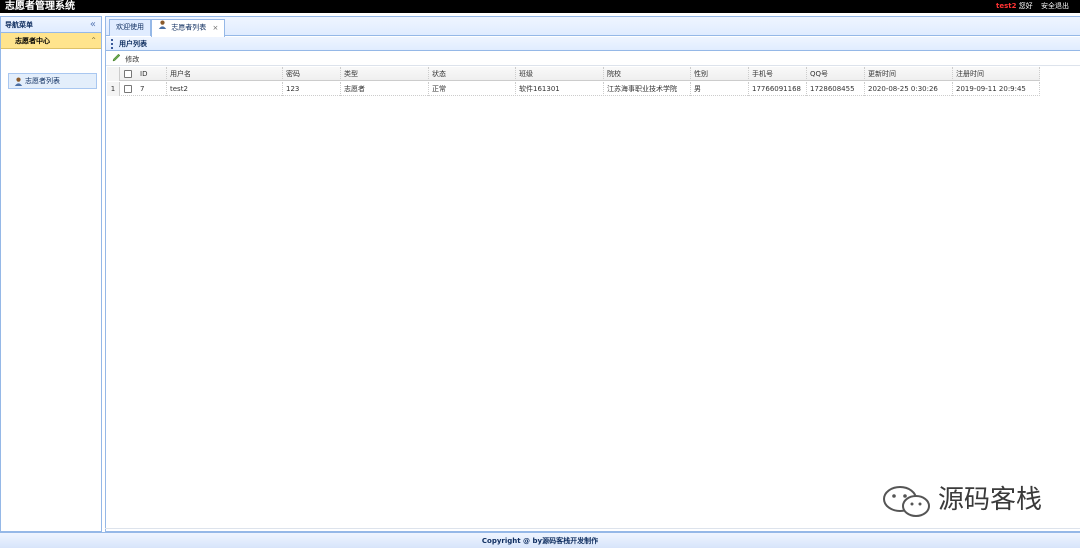 This screenshot has height=549, width=1080. Describe the element at coordinates (152, 89) in the screenshot. I see `table-cell: 7` at that location.